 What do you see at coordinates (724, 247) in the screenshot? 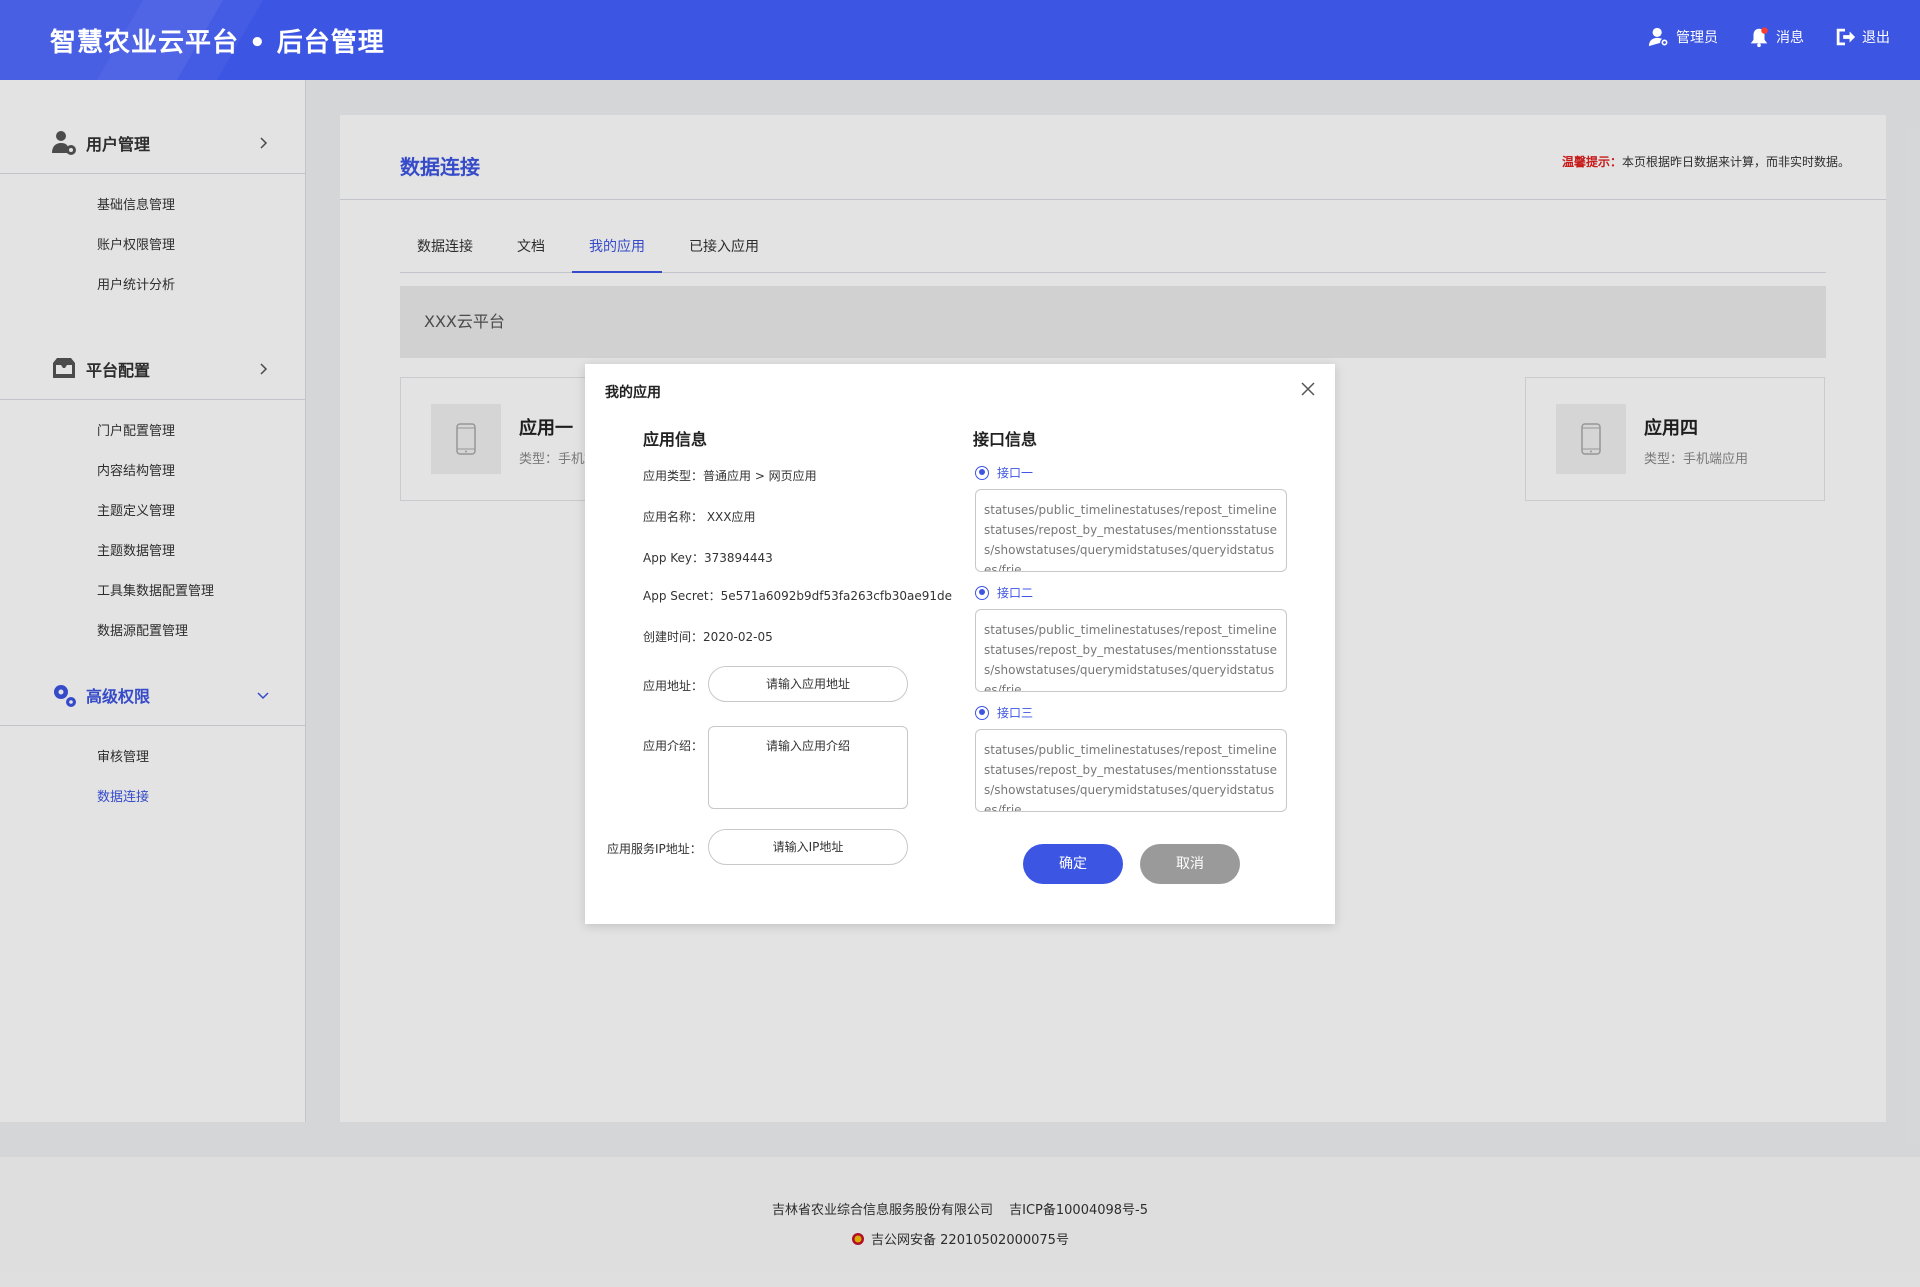
I see `tab-connected-apps: 已接入应用` at bounding box center [724, 247].